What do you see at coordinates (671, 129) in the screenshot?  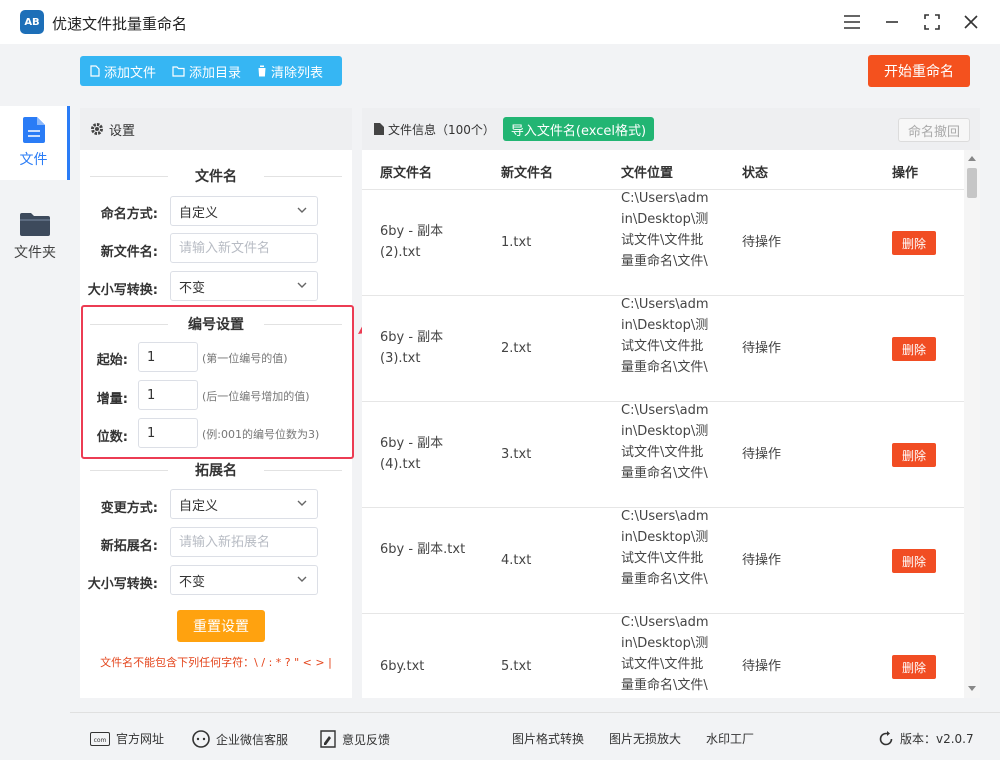 I see `file-list-header: 文件信息（100个） 导入文件名(excel格式) 命名撤回` at bounding box center [671, 129].